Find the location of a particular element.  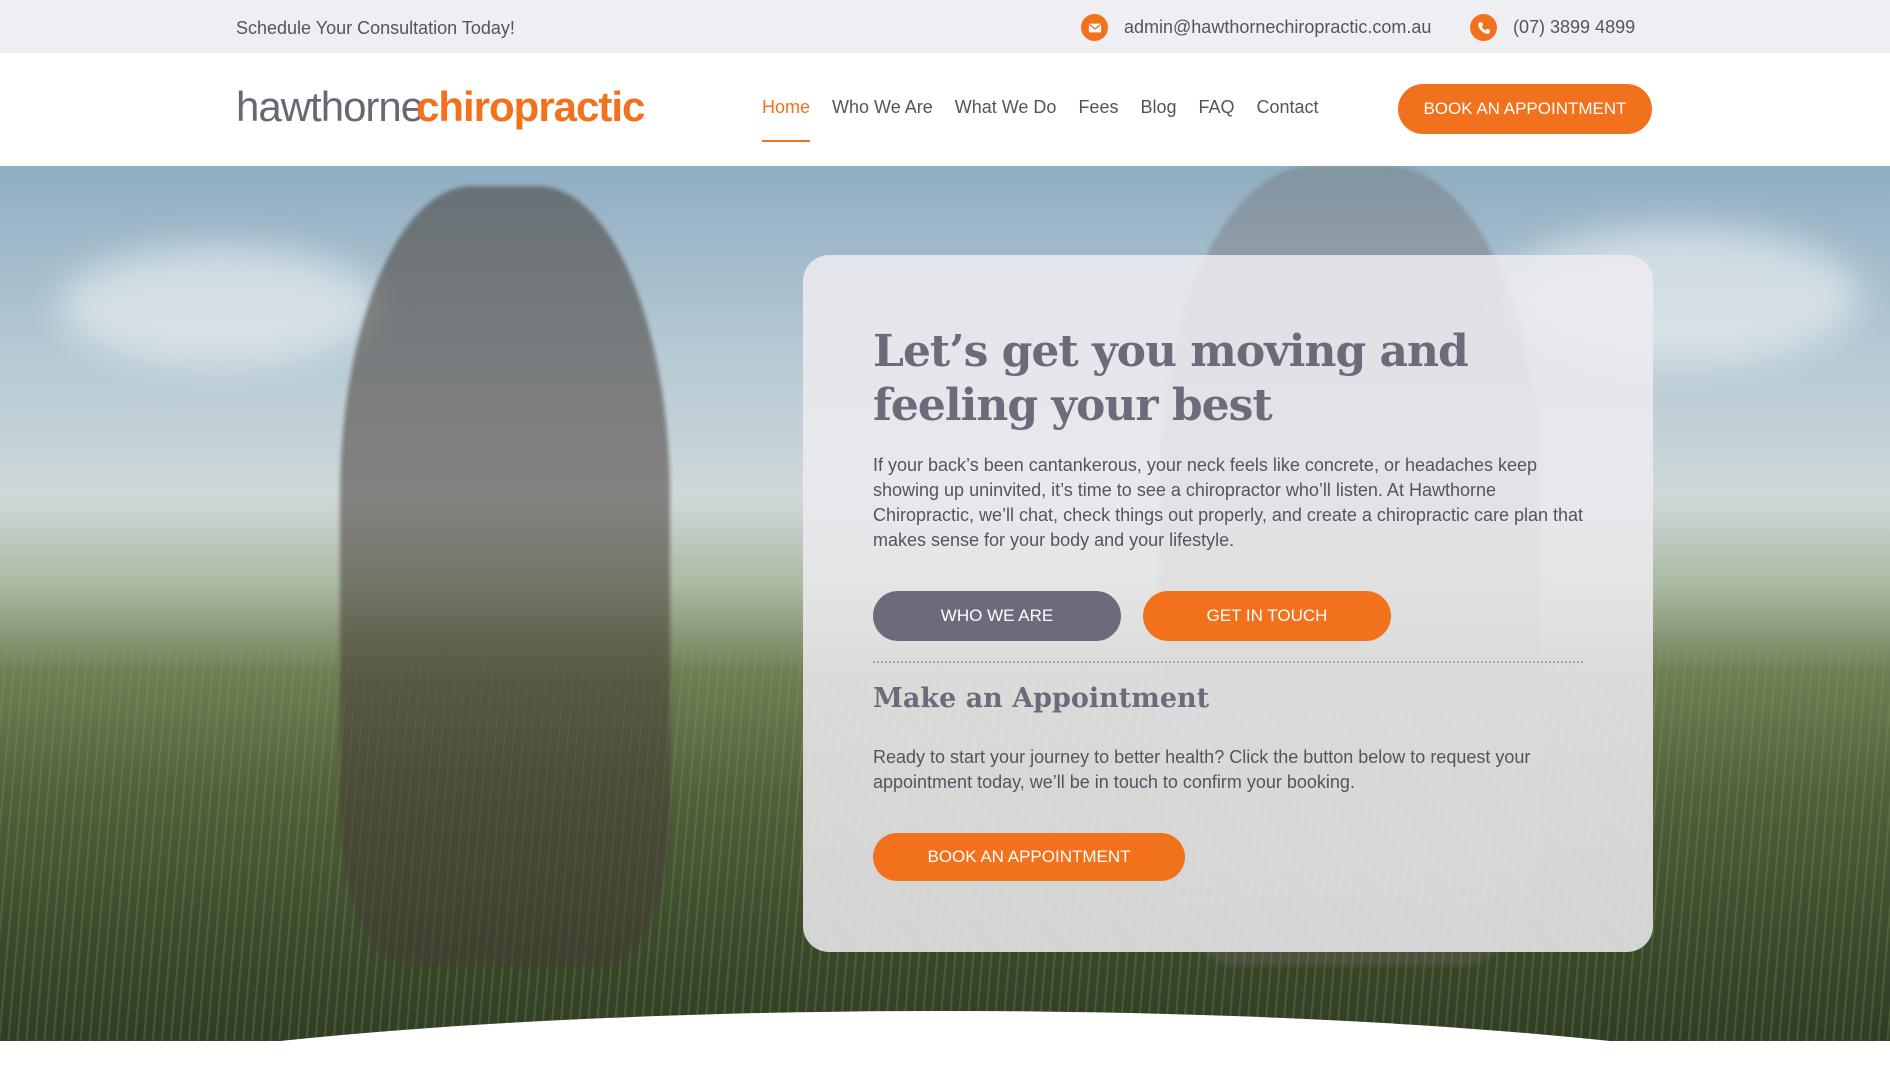

nav-who-we-are: Who We Are is located at coordinates (882, 119).